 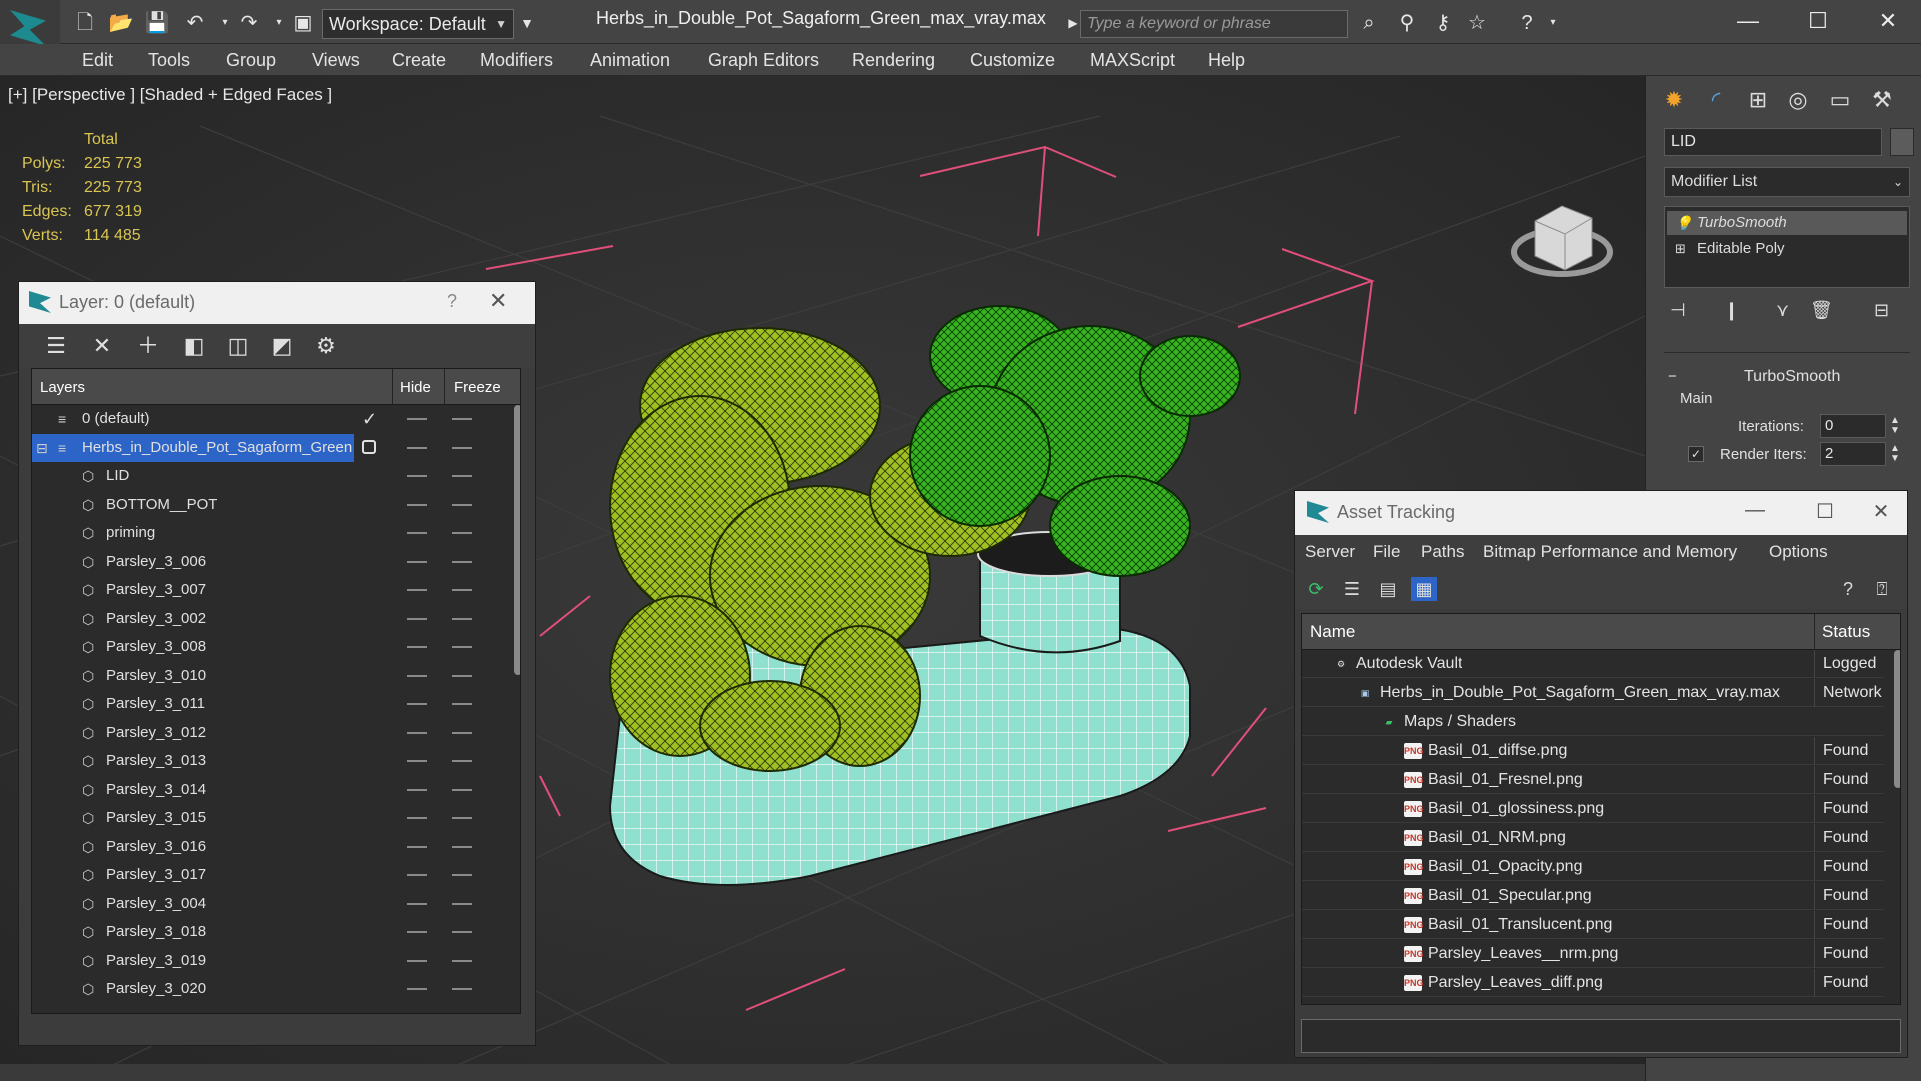 What do you see at coordinates (1012, 60) in the screenshot?
I see `menu-customize: Customize` at bounding box center [1012, 60].